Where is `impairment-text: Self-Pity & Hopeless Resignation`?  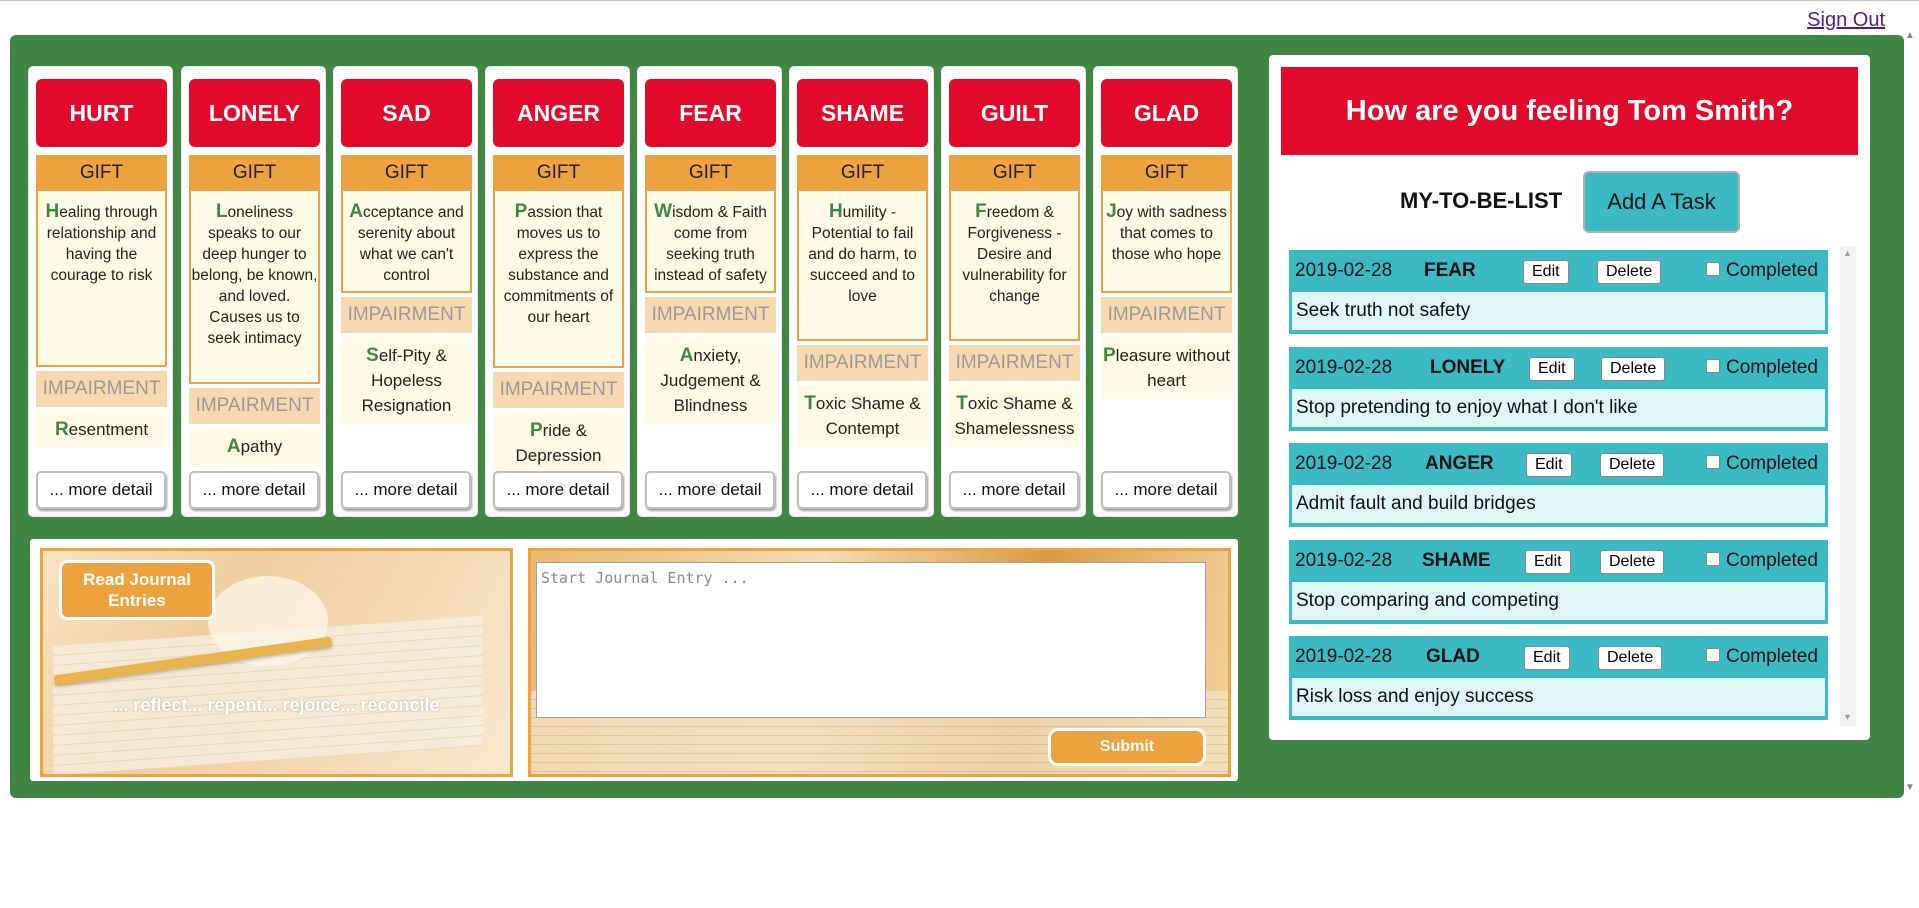
impairment-text: Self-Pity & Hopeless Resignation is located at coordinates (406, 380).